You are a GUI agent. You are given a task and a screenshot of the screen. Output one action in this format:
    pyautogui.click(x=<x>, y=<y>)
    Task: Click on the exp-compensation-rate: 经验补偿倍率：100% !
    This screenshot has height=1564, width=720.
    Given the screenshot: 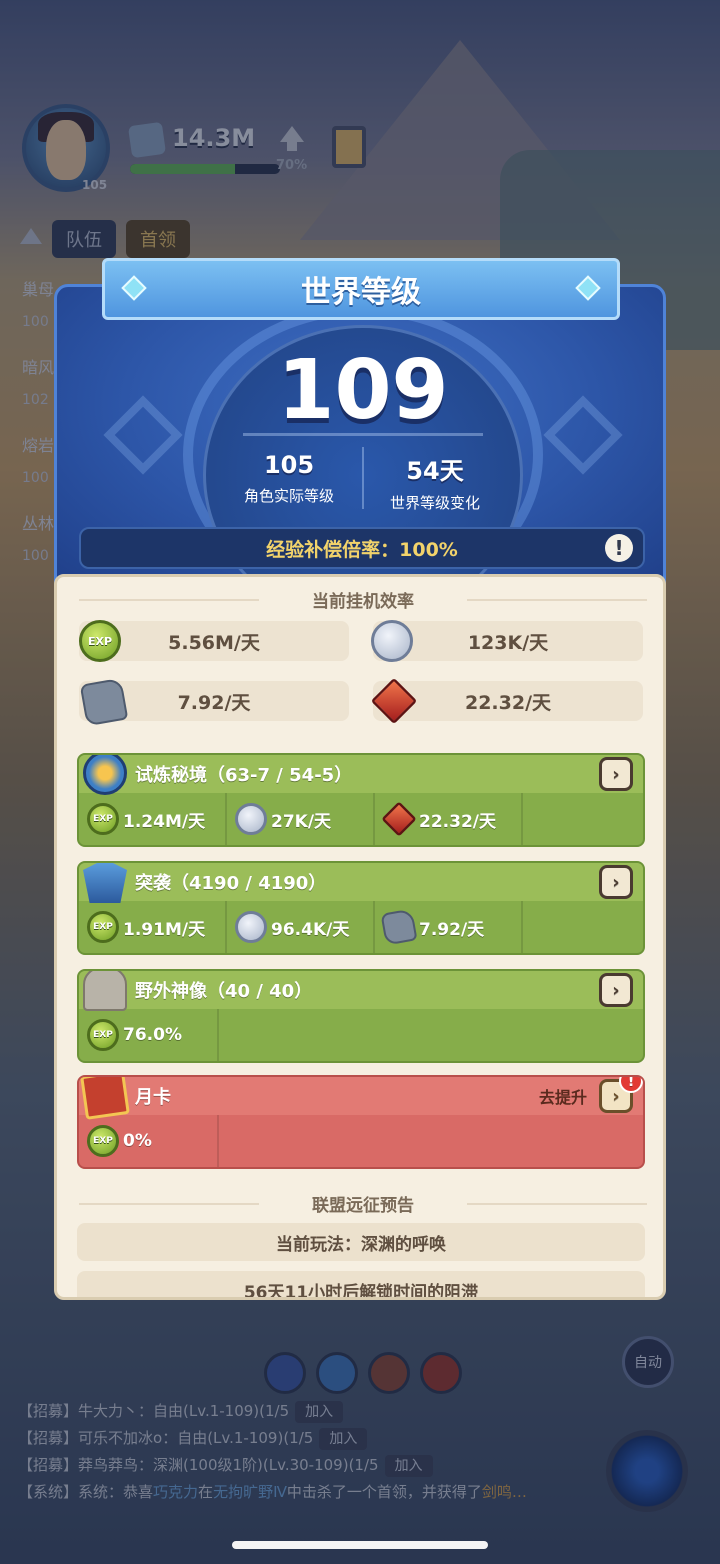 What is the action you would take?
    pyautogui.click(x=362, y=548)
    